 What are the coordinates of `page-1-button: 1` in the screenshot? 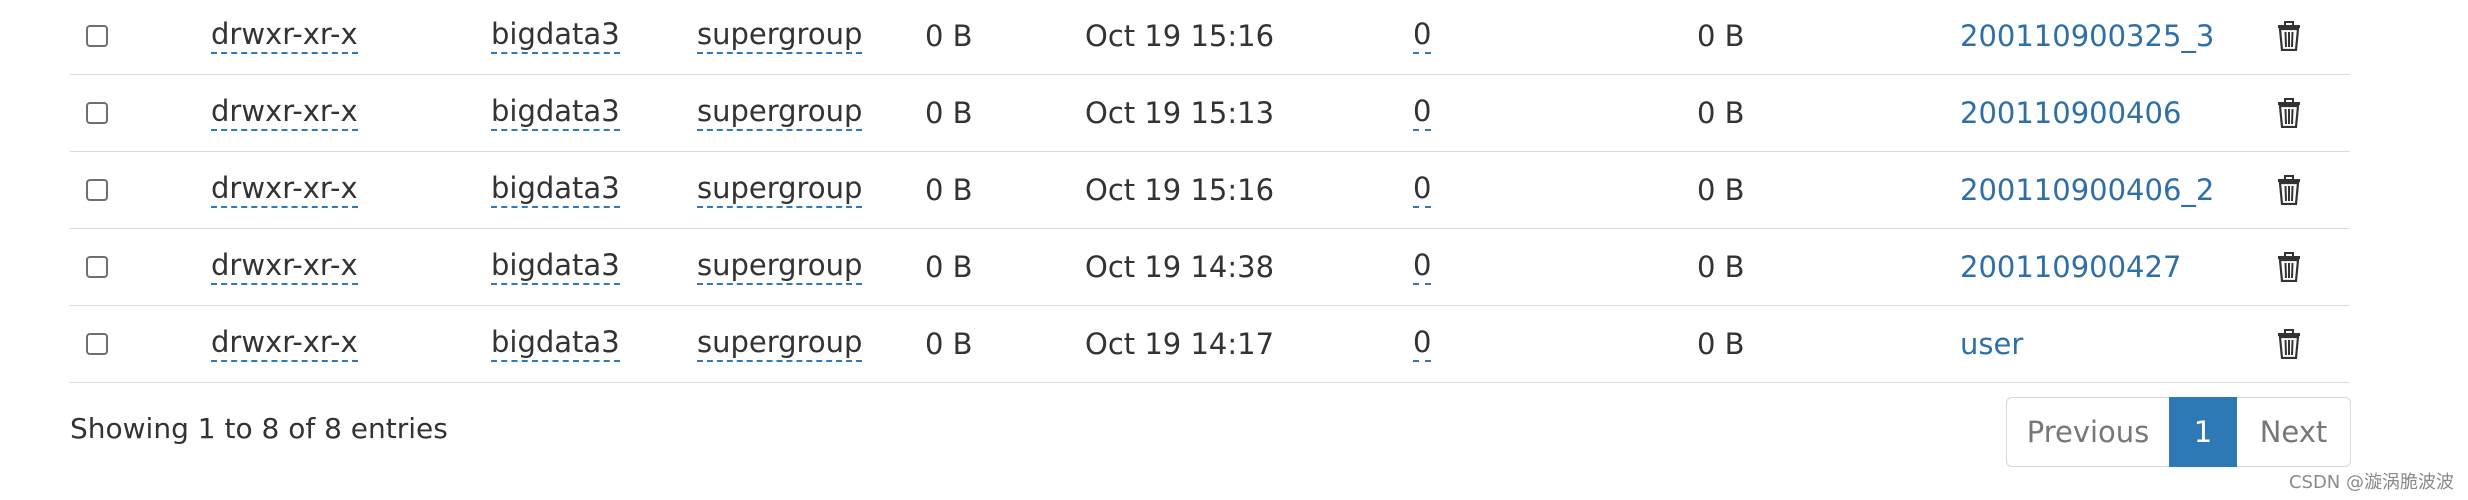 It's located at (2203, 432).